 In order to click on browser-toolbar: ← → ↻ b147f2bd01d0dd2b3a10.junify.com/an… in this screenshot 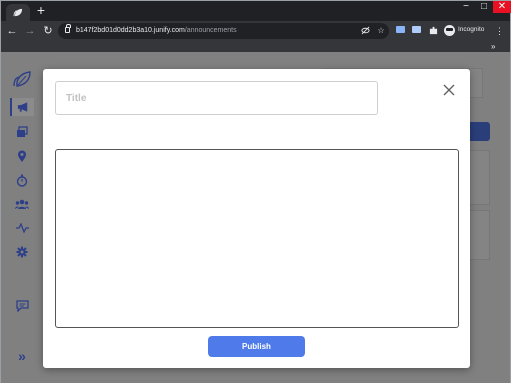, I will do `click(255, 31)`.